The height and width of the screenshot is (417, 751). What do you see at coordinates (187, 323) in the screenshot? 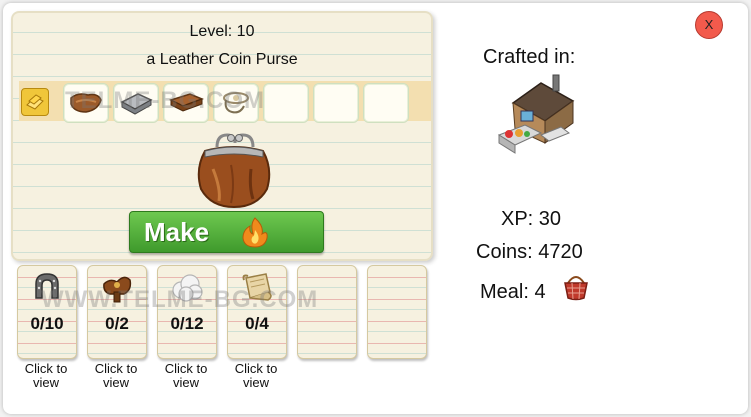
I see `requirement-count: 0/12` at bounding box center [187, 323].